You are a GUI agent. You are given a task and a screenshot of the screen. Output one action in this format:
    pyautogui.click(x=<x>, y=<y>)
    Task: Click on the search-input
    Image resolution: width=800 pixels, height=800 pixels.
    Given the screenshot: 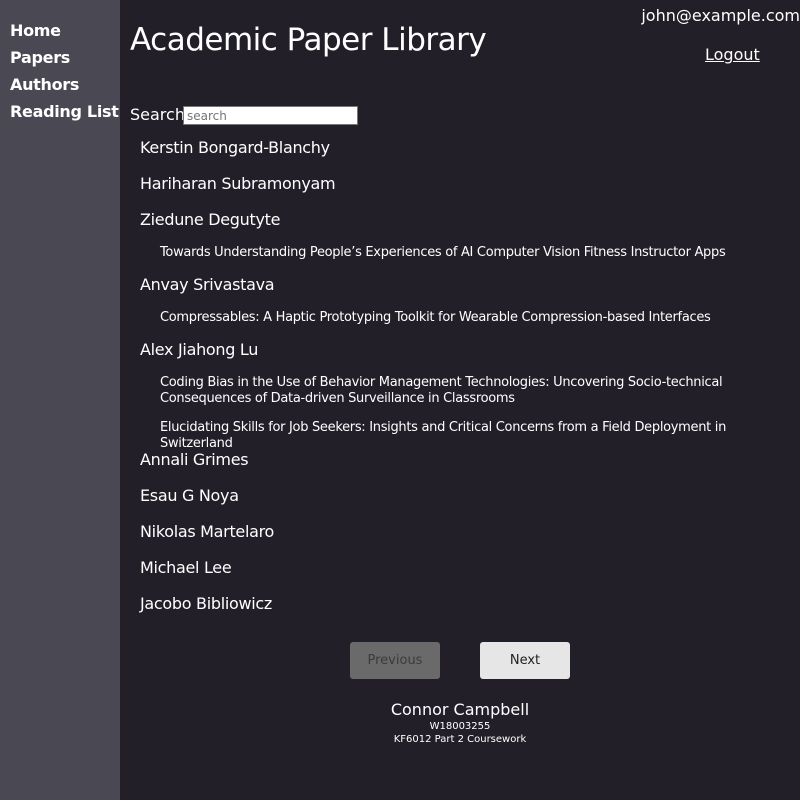 What is the action you would take?
    pyautogui.click(x=270, y=115)
    